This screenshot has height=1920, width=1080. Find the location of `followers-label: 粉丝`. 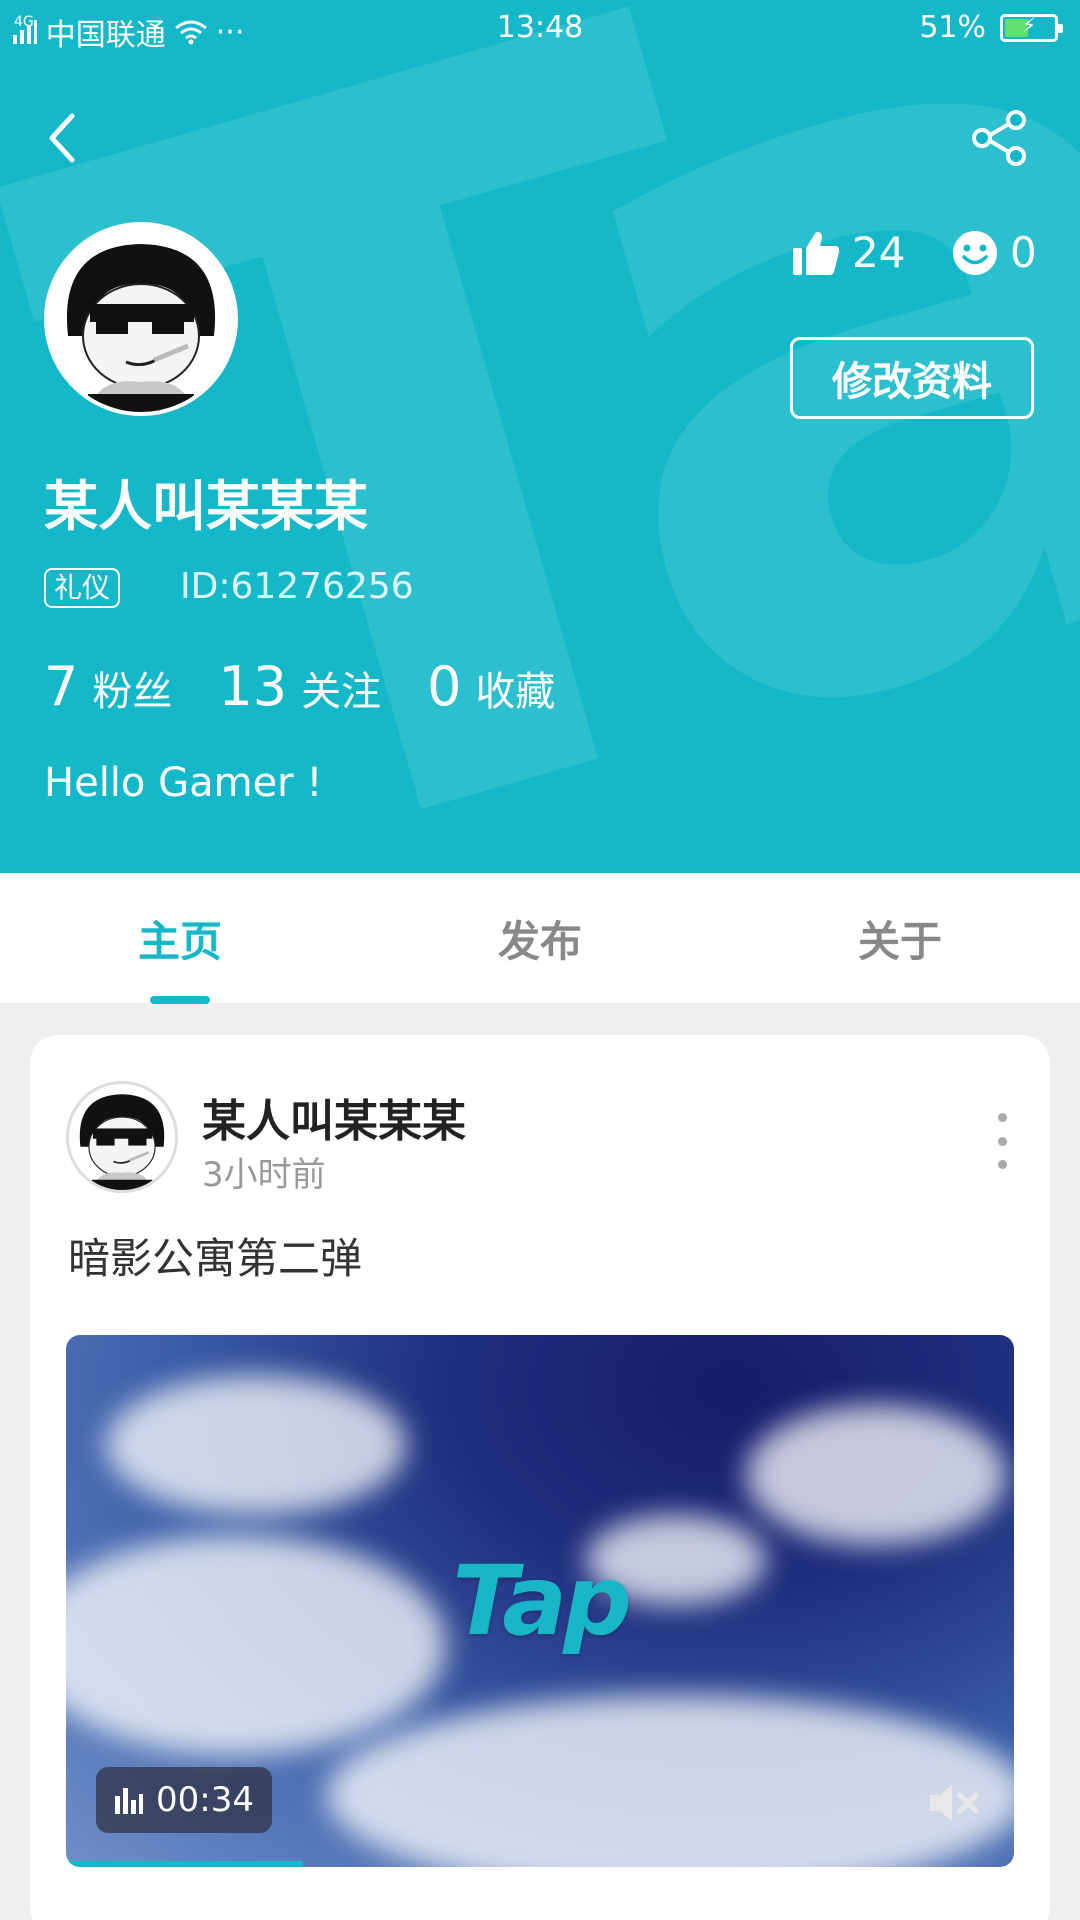

followers-label: 粉丝 is located at coordinates (132, 688).